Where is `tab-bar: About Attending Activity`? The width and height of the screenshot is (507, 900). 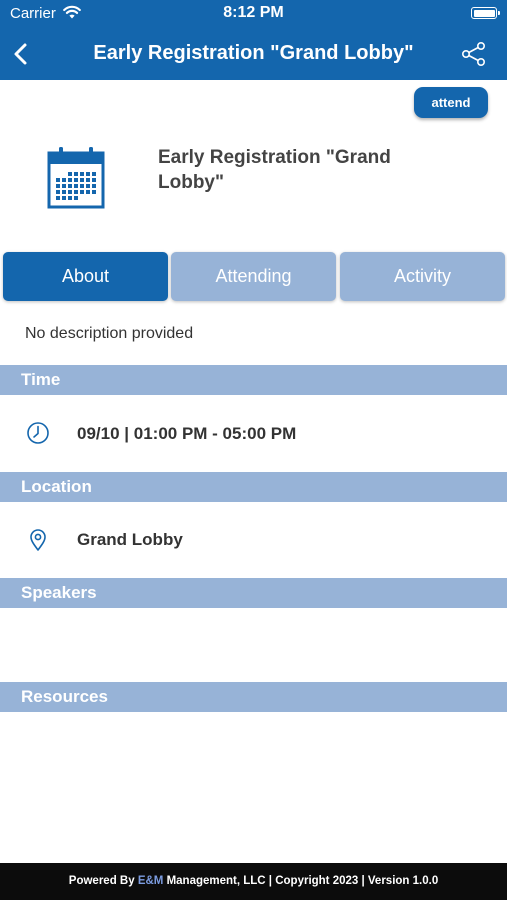 tab-bar: About Attending Activity is located at coordinates (254, 277).